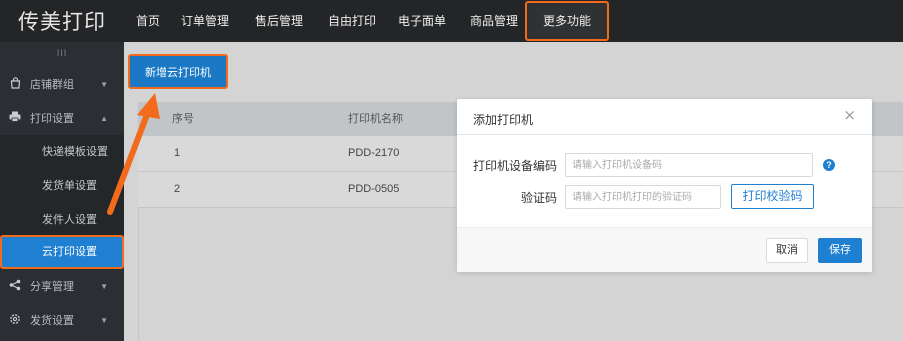 The width and height of the screenshot is (903, 341). I want to click on dialog-title: 添加打印机, so click(503, 120).